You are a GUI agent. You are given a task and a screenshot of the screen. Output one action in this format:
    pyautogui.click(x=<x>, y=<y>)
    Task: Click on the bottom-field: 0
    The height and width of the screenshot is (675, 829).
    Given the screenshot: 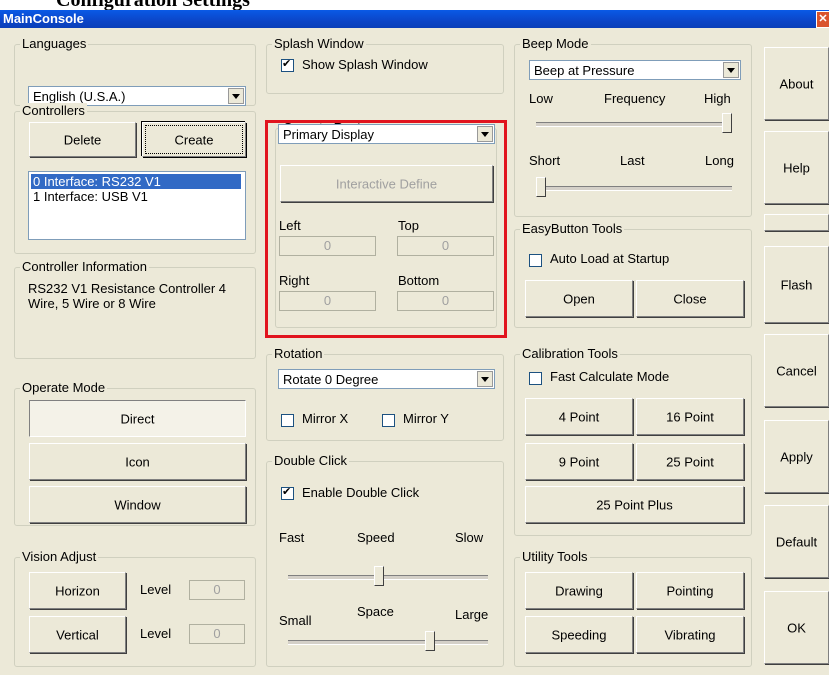 What is the action you would take?
    pyautogui.click(x=445, y=301)
    